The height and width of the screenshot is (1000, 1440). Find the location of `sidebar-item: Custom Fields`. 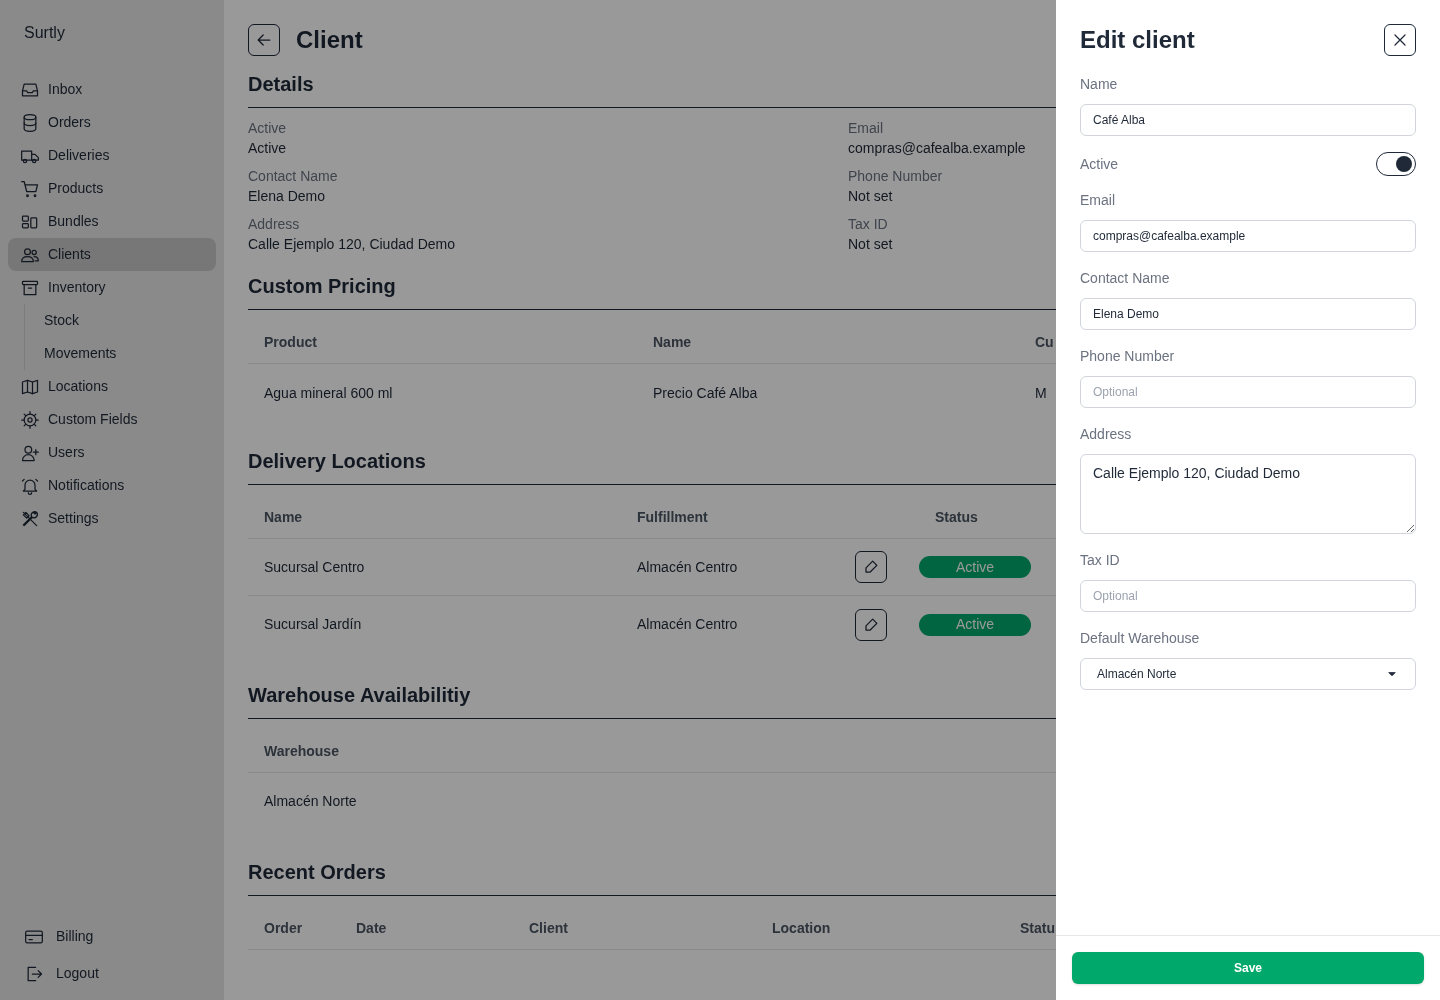

sidebar-item: Custom Fields is located at coordinates (112, 419).